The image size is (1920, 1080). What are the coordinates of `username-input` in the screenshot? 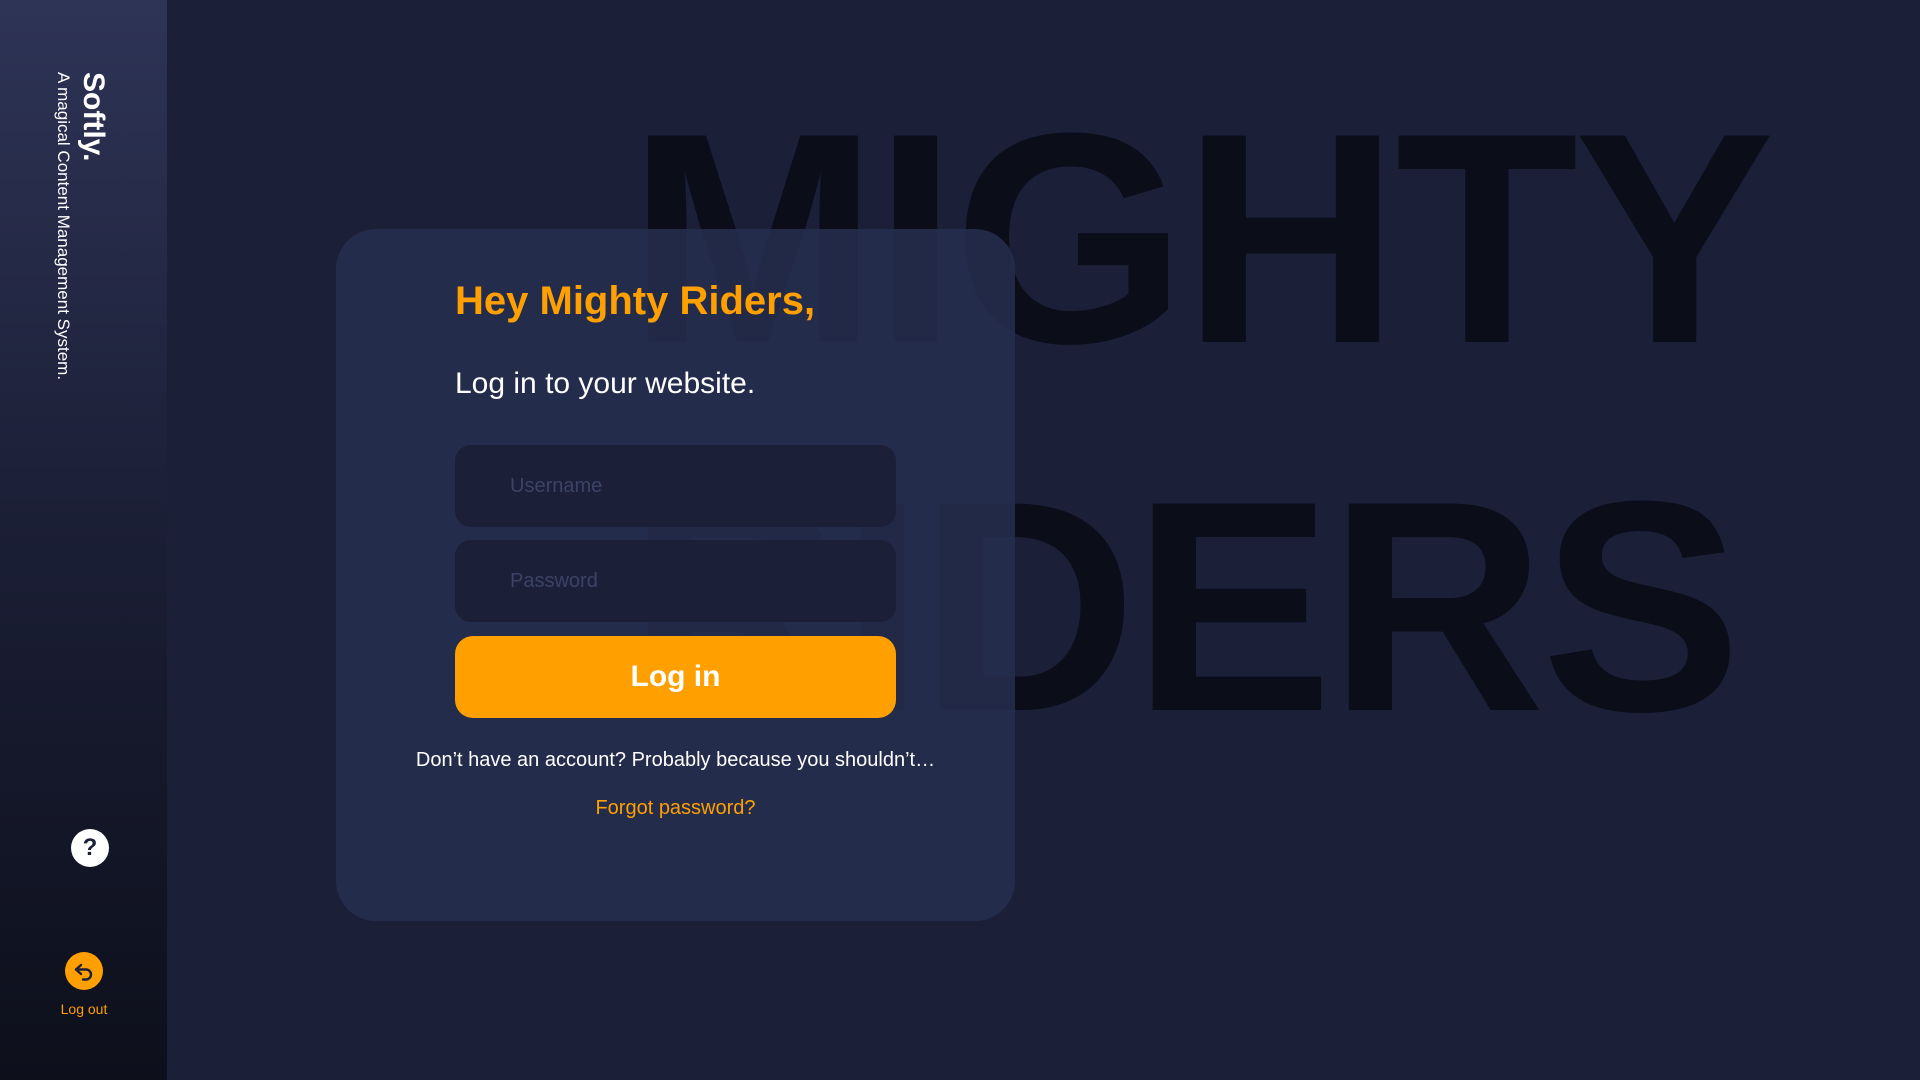 It's located at (675, 486).